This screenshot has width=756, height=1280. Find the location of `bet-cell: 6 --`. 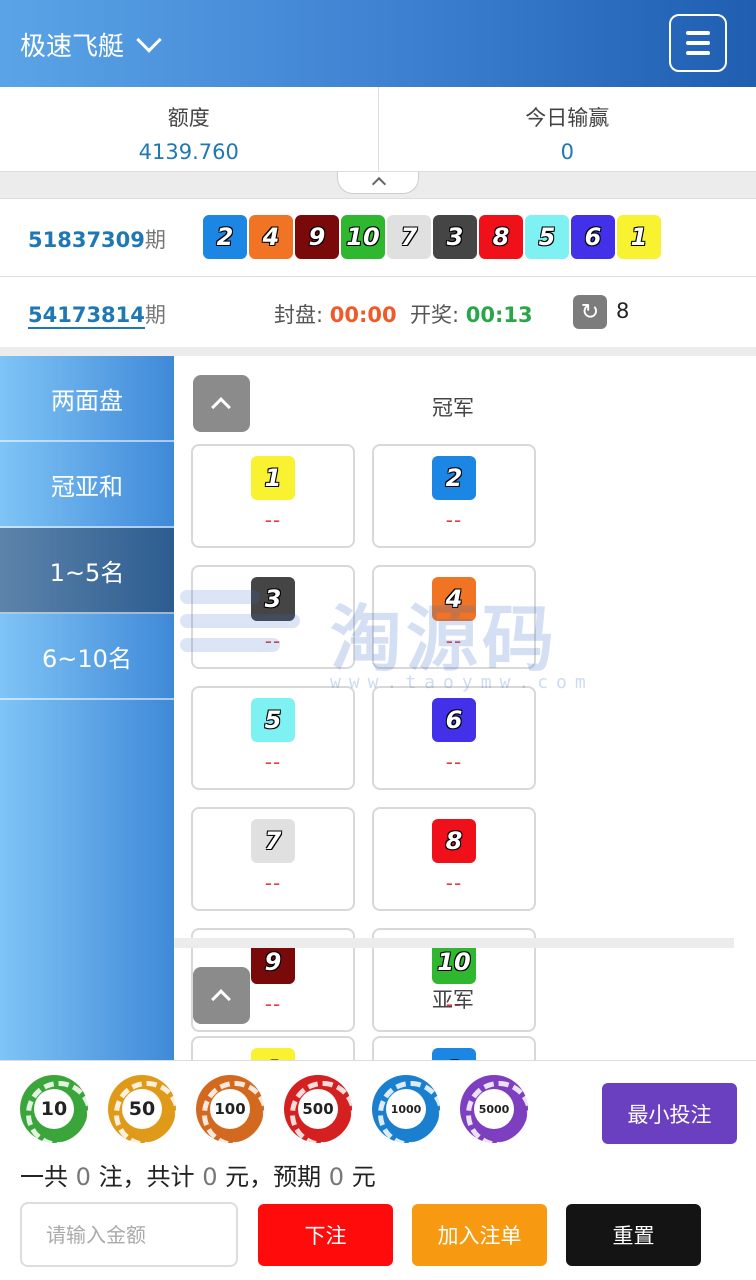

bet-cell: 6 -- is located at coordinates (454, 738).